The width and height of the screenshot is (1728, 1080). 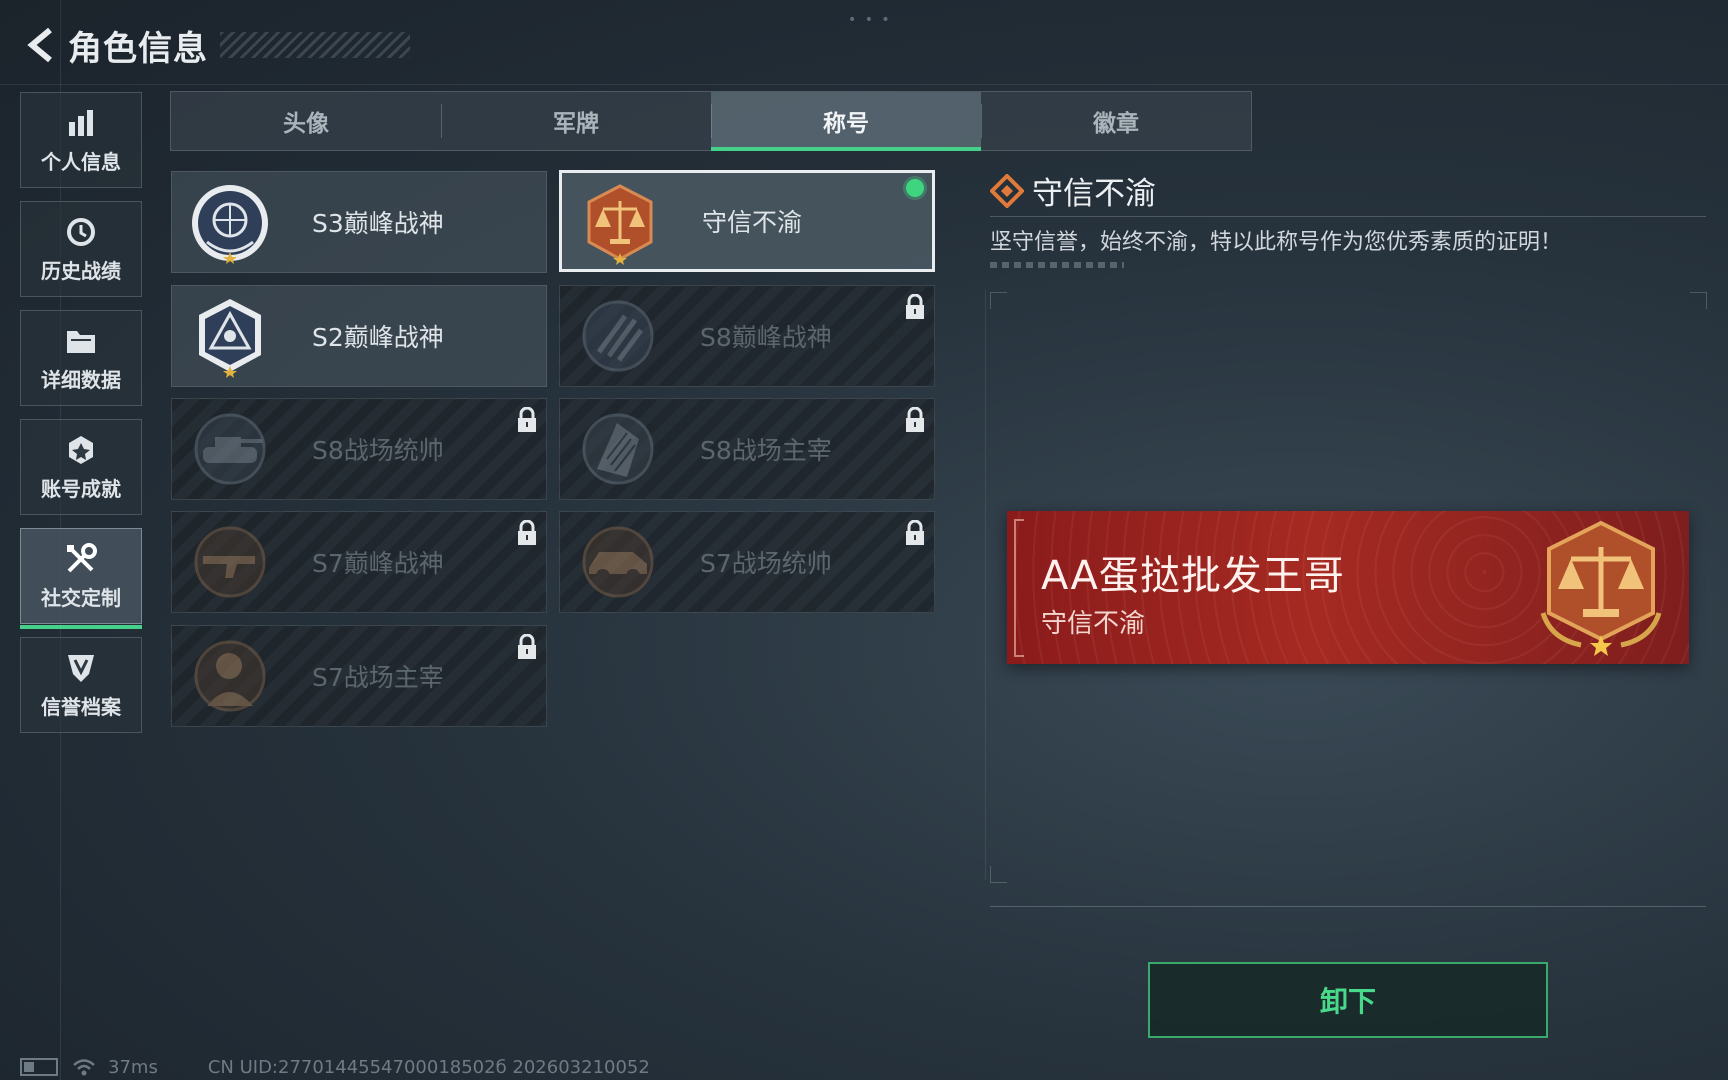 What do you see at coordinates (752, 222) in the screenshot?
I see `title-card-name: 守信不渝` at bounding box center [752, 222].